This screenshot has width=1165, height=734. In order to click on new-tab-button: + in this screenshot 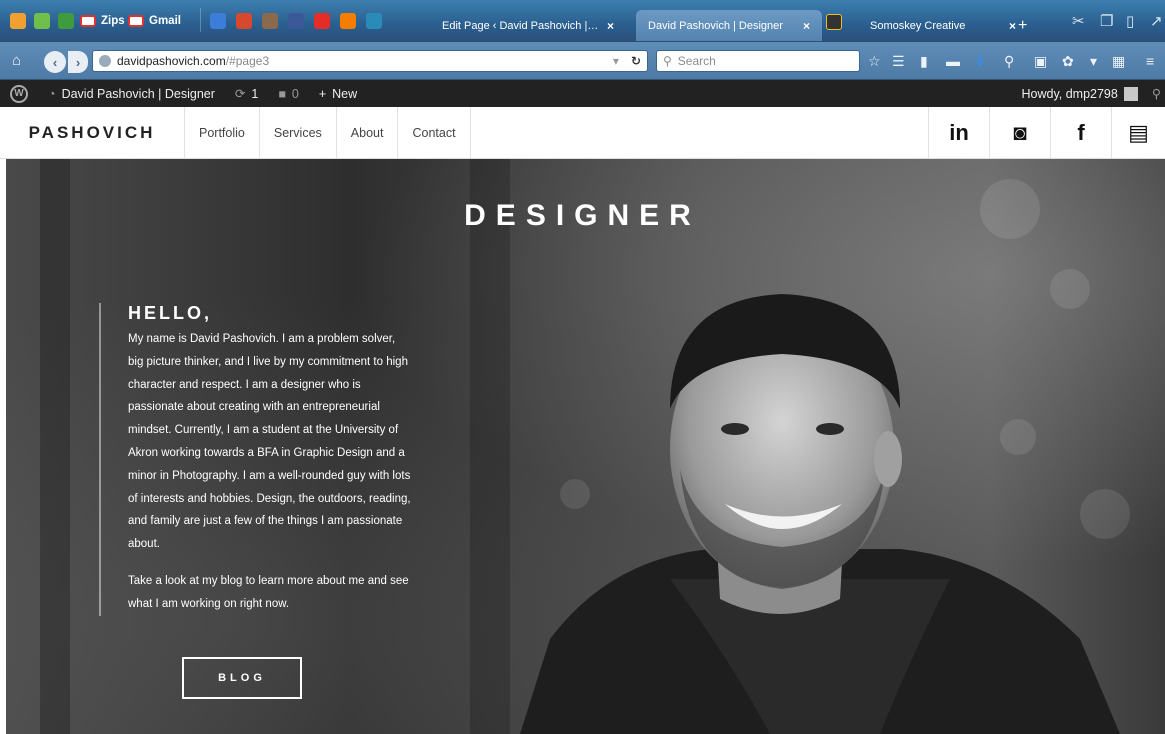, I will do `click(1027, 25)`.